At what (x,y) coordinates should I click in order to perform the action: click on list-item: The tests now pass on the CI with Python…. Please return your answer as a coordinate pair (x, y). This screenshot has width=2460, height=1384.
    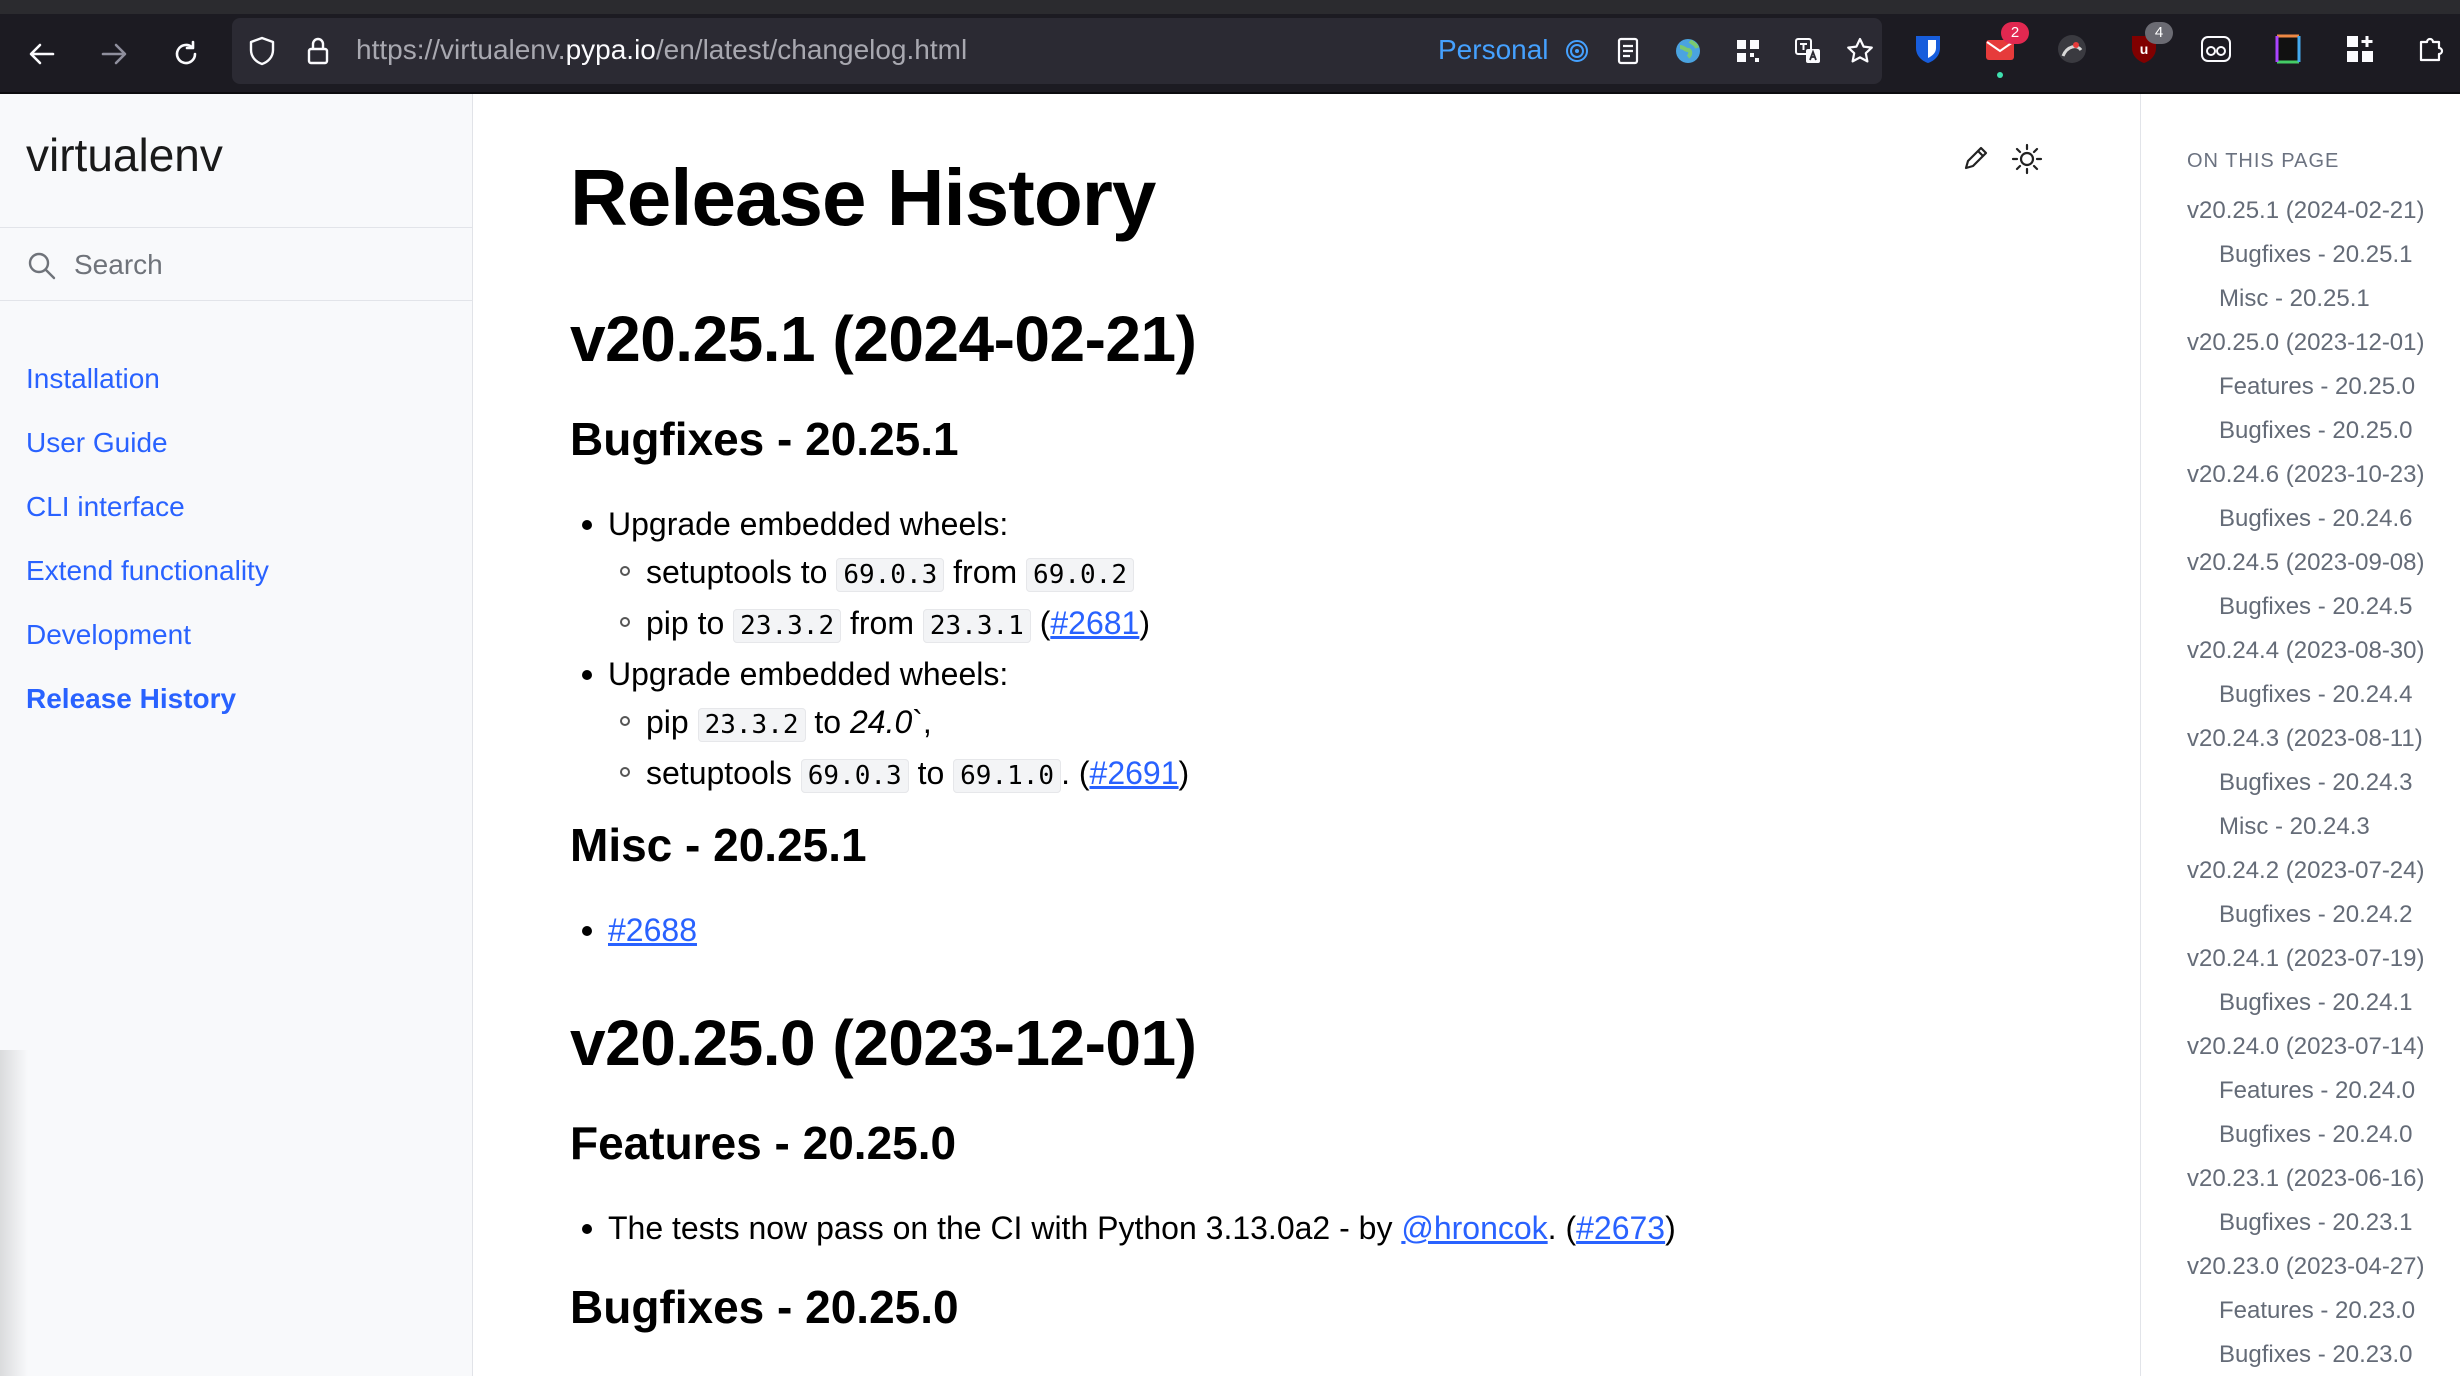
    Looking at the image, I should click on (1123, 1228).